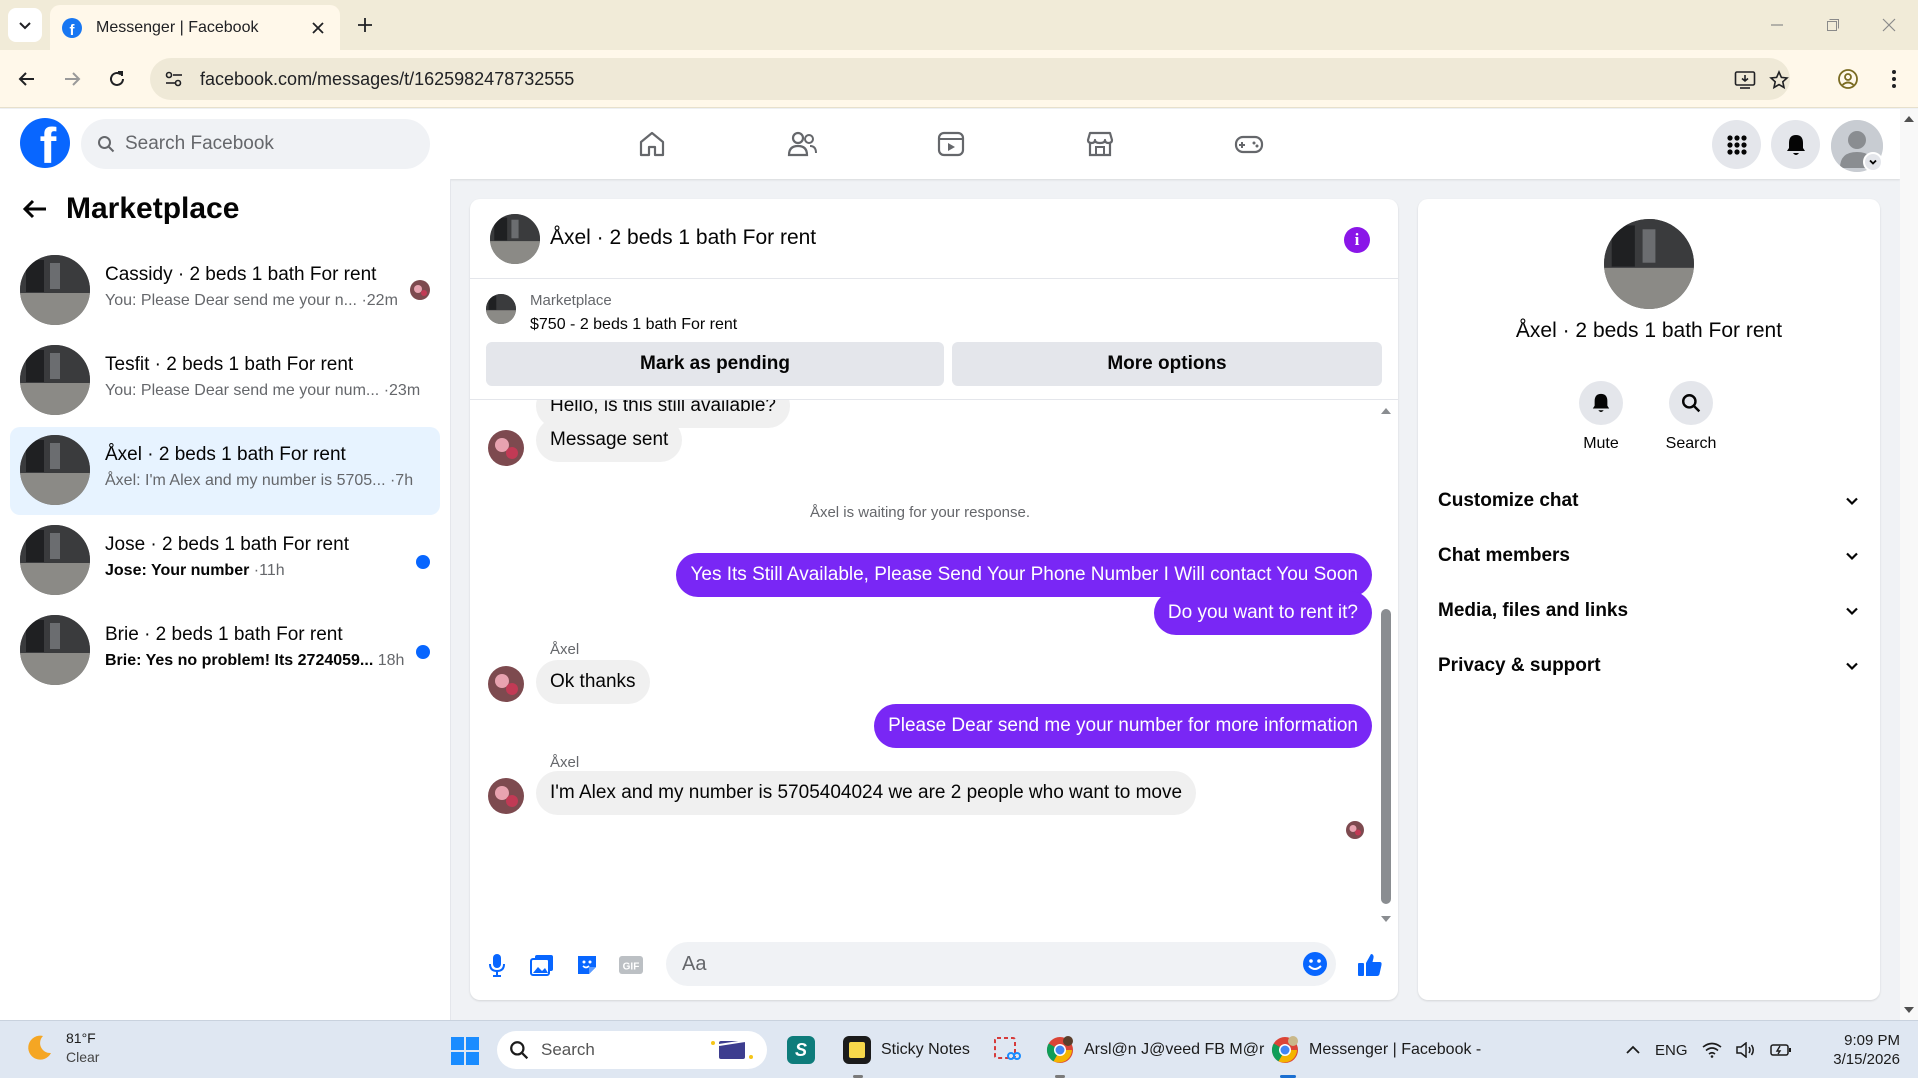 The image size is (1918, 1078). I want to click on notifications-button, so click(1795, 144).